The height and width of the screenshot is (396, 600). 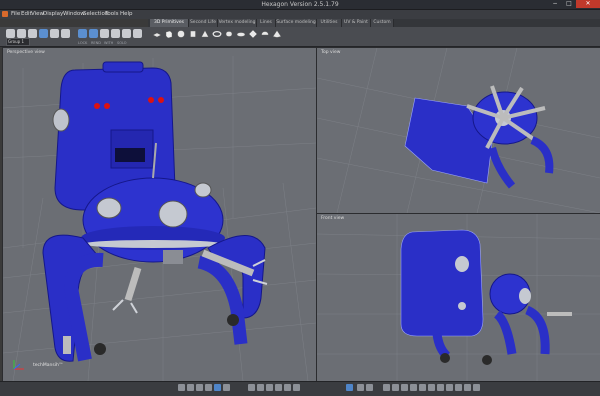 I want to click on close-button: ✕, so click(x=588, y=4).